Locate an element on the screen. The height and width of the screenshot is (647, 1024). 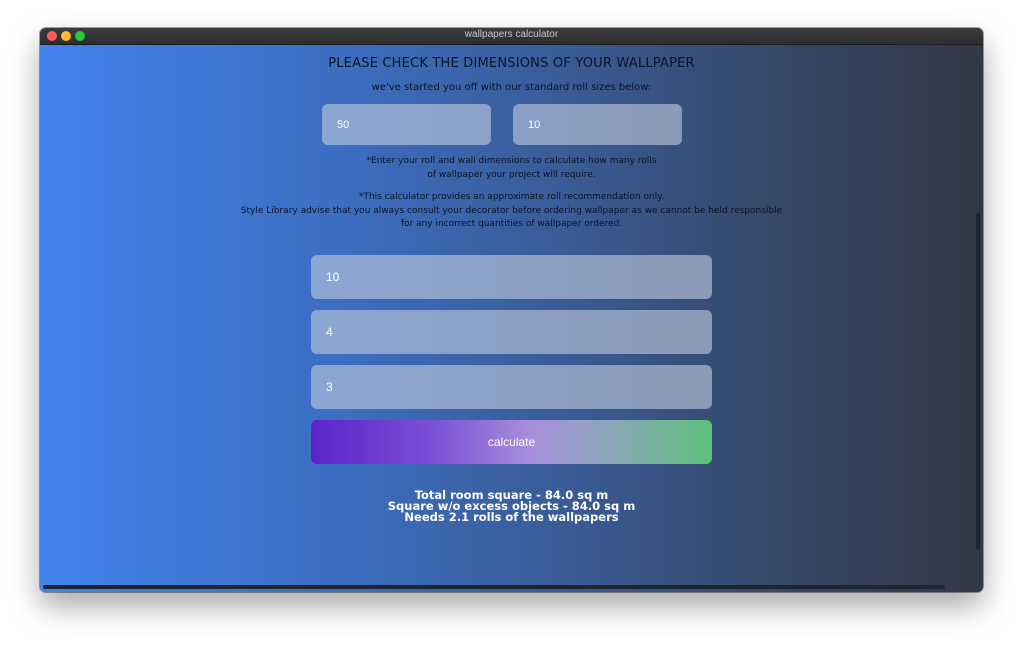
wall-height-input is located at coordinates (511, 387).